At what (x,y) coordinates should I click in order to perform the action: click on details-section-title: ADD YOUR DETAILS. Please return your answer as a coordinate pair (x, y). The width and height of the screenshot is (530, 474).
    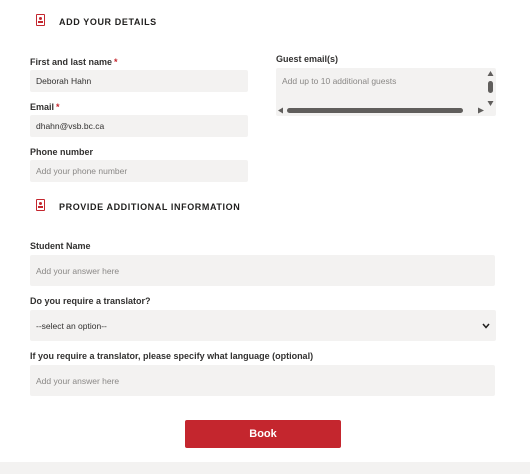
    Looking at the image, I should click on (108, 22).